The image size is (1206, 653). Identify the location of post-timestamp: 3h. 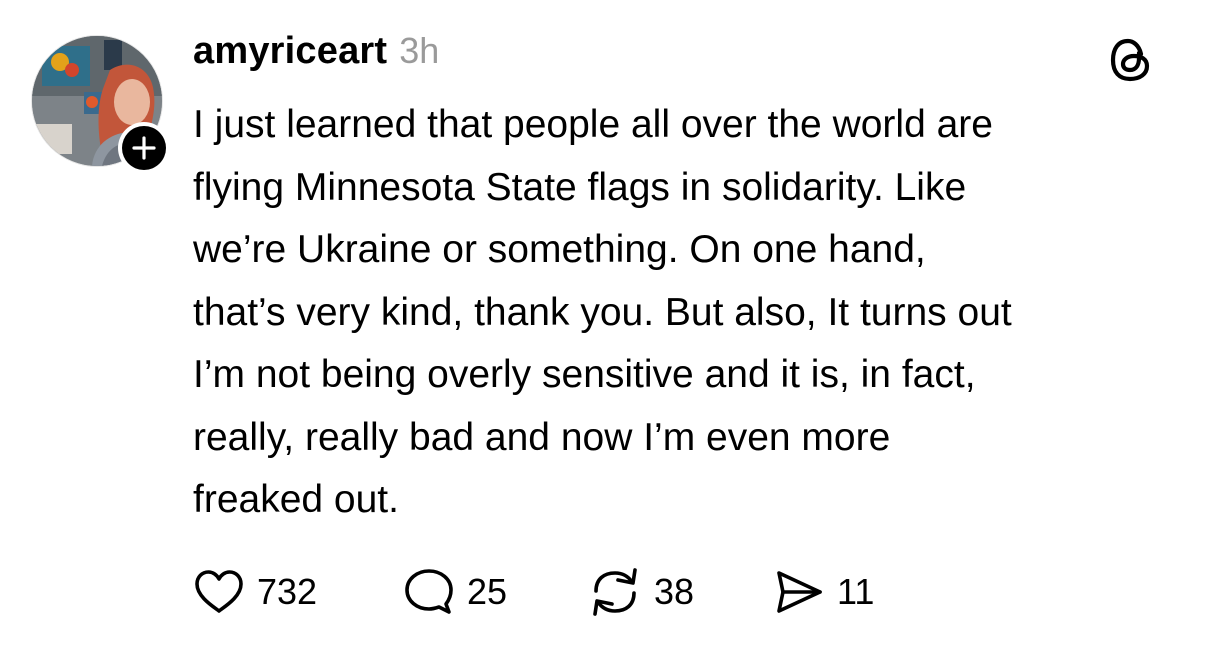
(419, 50).